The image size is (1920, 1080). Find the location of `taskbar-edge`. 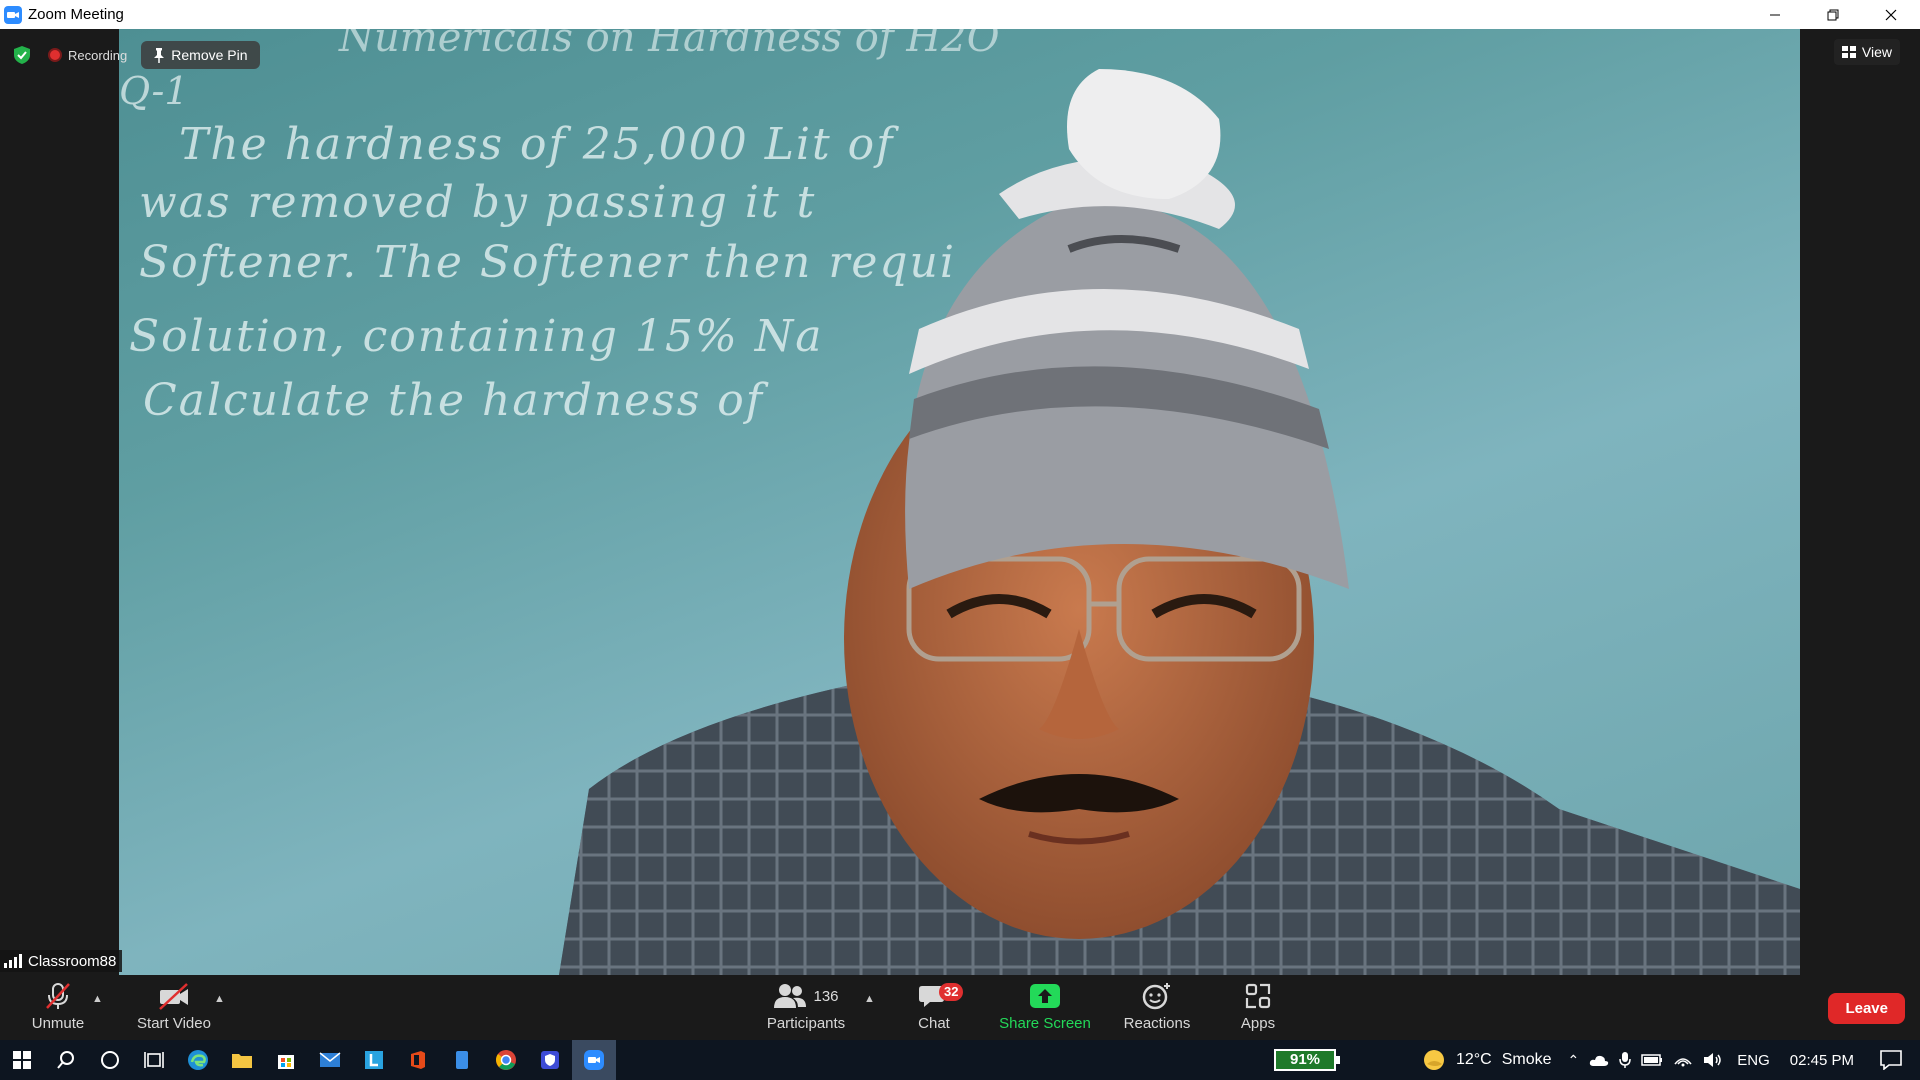

taskbar-edge is located at coordinates (198, 1060).